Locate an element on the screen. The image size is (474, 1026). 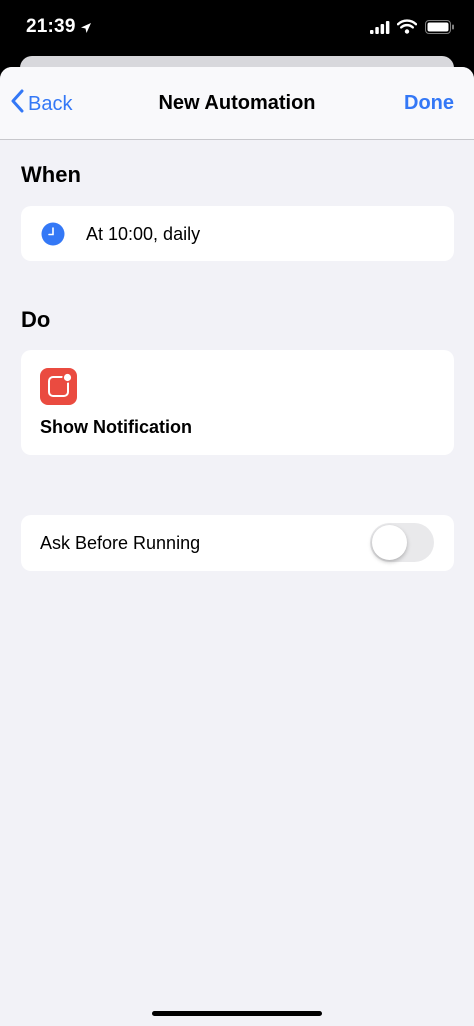
signal-icon is located at coordinates (380, 30).